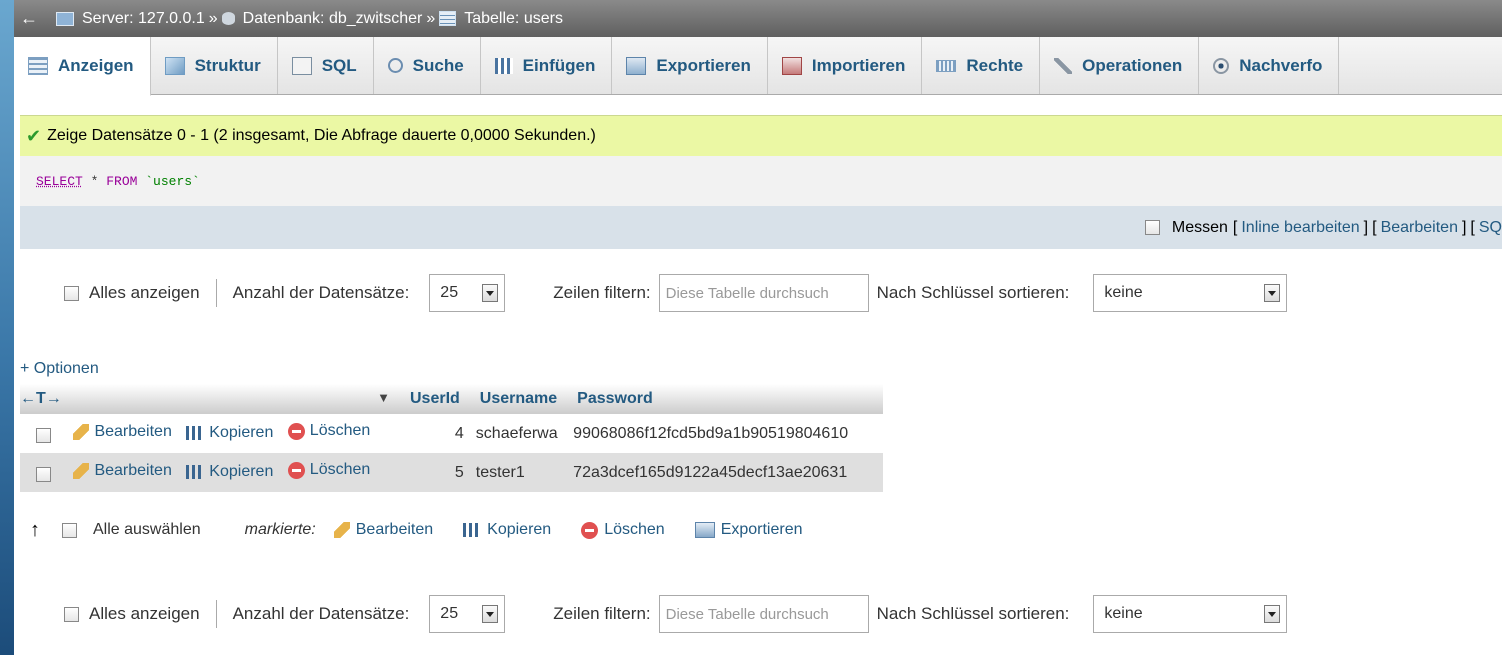  What do you see at coordinates (513, 18) in the screenshot?
I see `breadcrumb-table-label: Tabelle: users` at bounding box center [513, 18].